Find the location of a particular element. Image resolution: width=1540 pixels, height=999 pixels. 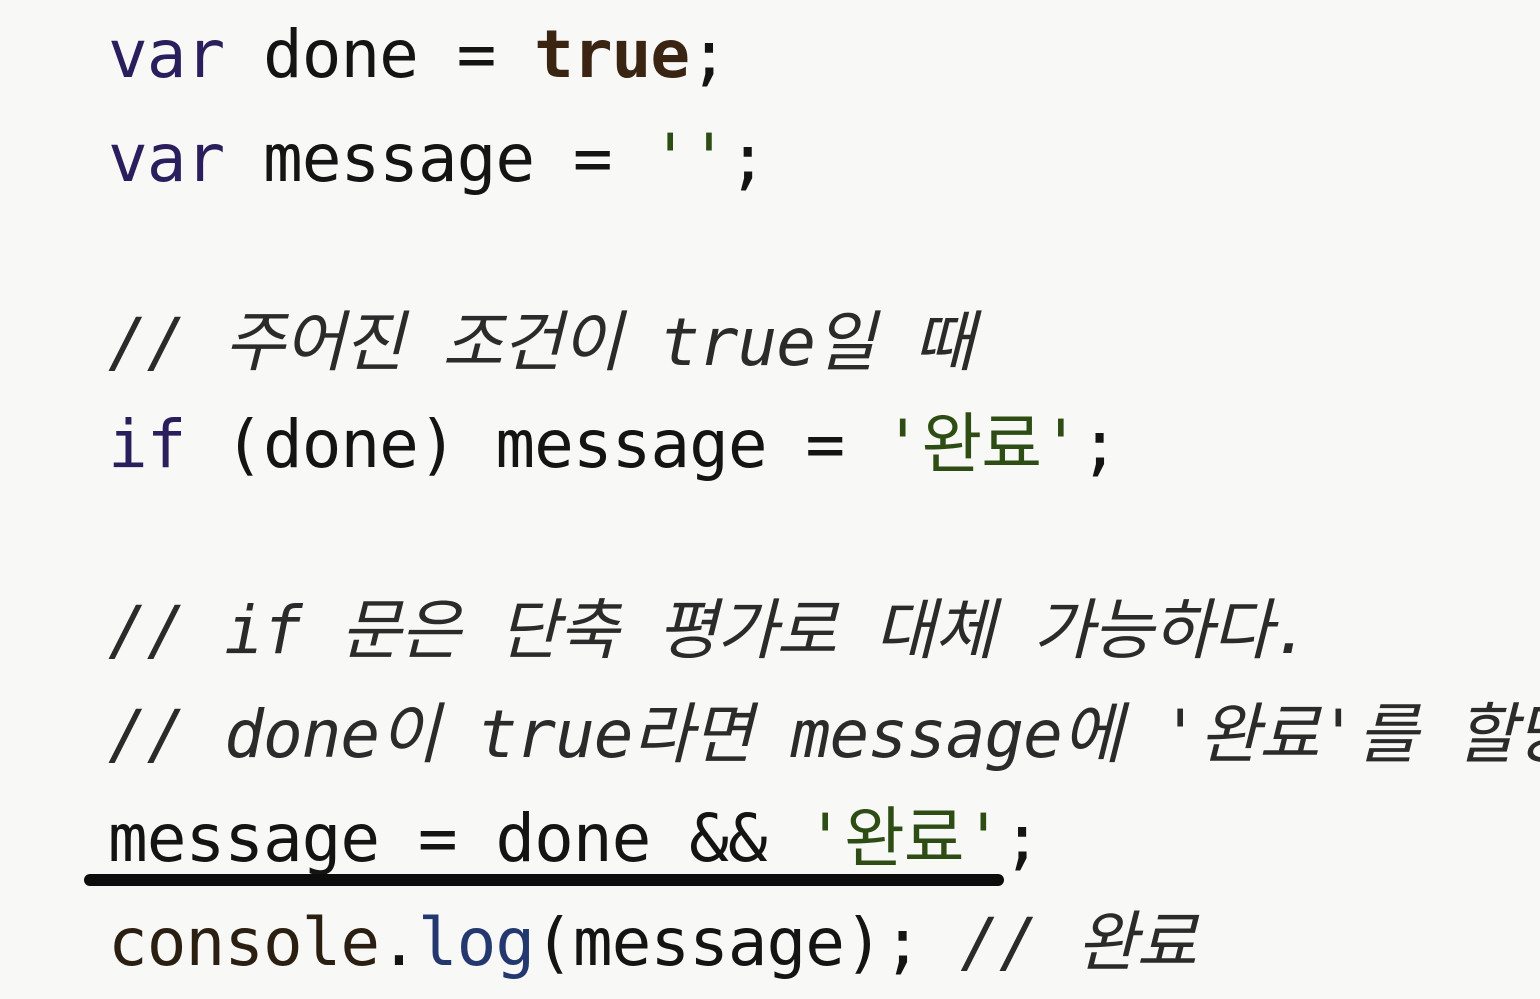

operator-and: && is located at coordinates (728, 838).